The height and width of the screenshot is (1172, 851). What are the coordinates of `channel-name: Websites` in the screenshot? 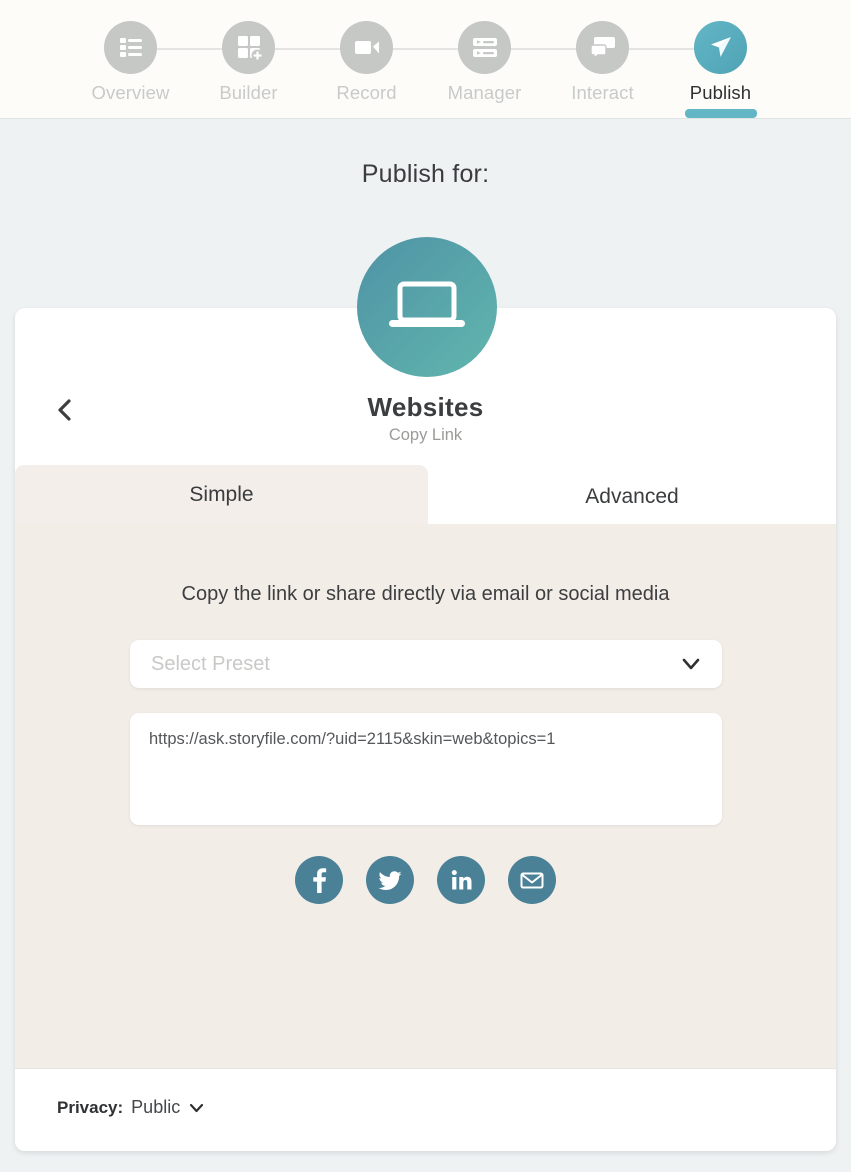 It's located at (425, 407).